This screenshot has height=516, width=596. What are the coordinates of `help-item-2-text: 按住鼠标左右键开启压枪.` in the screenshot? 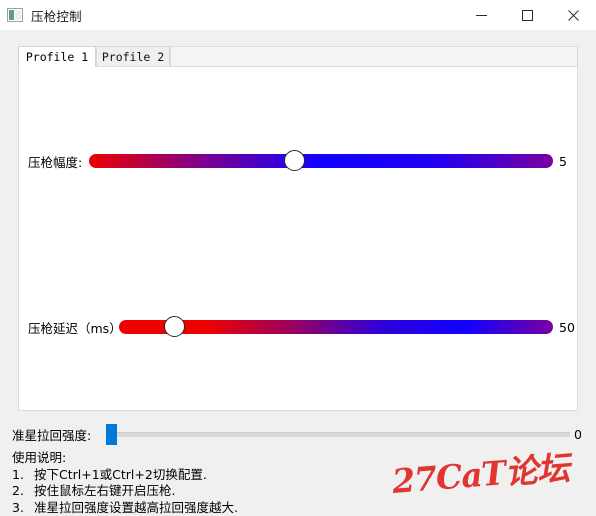 It's located at (104, 490).